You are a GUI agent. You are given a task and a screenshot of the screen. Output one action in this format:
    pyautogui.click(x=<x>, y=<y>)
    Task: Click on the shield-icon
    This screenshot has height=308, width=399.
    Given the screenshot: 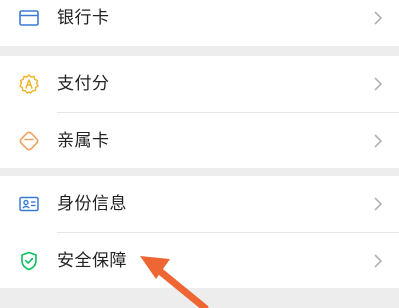 What is the action you would take?
    pyautogui.click(x=29, y=261)
    